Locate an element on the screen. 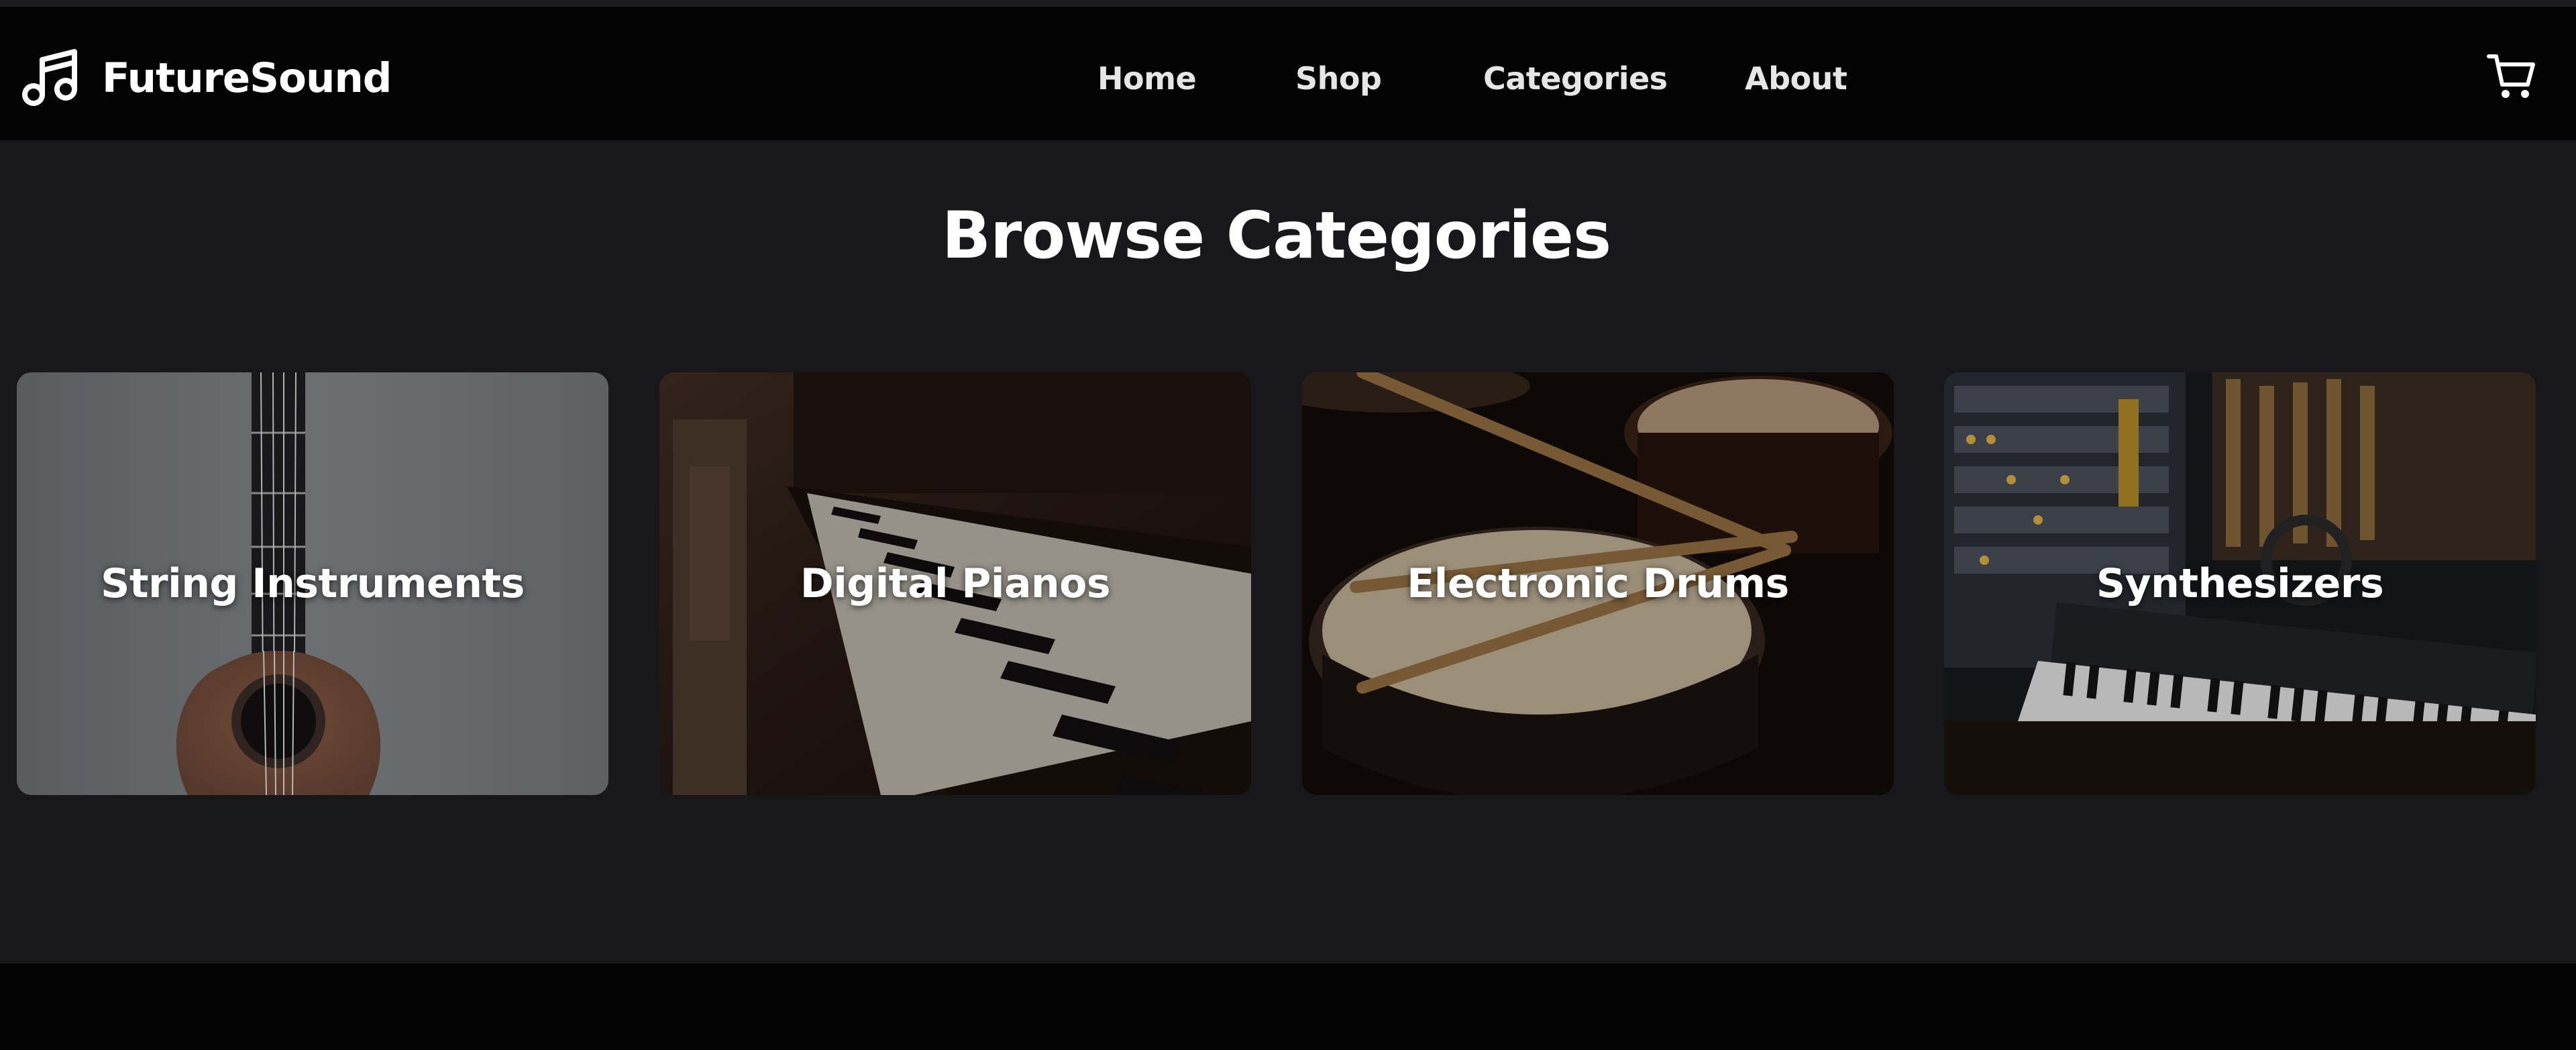 The width and height of the screenshot is (2576, 1050). cart-button is located at coordinates (2511, 76).